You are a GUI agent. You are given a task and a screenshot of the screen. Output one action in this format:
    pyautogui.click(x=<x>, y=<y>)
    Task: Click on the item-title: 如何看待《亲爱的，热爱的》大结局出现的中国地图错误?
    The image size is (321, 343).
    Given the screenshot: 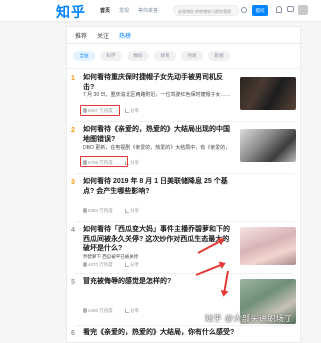 What is the action you would take?
    pyautogui.click(x=158, y=134)
    